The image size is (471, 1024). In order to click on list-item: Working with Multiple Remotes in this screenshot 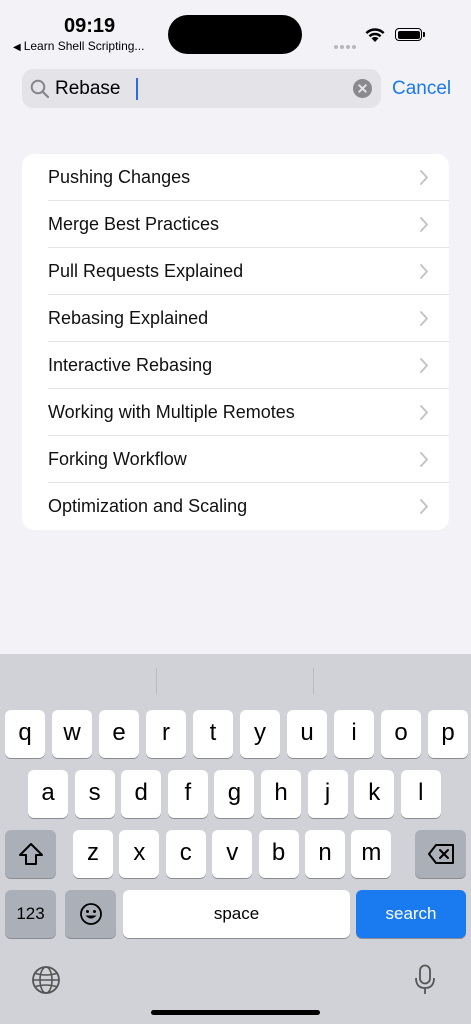, I will do `click(235, 412)`.